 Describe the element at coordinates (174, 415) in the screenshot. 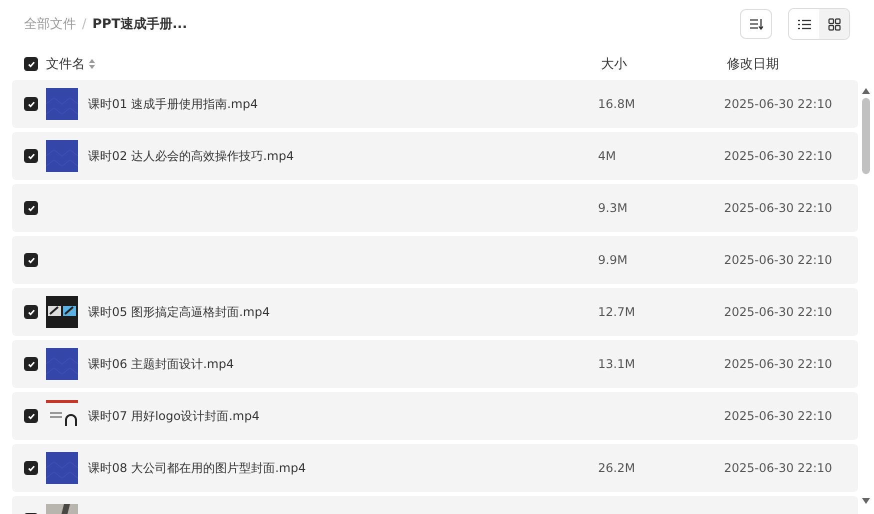

I see `file-name: 课时07 用好logo设计封面.mp4` at that location.